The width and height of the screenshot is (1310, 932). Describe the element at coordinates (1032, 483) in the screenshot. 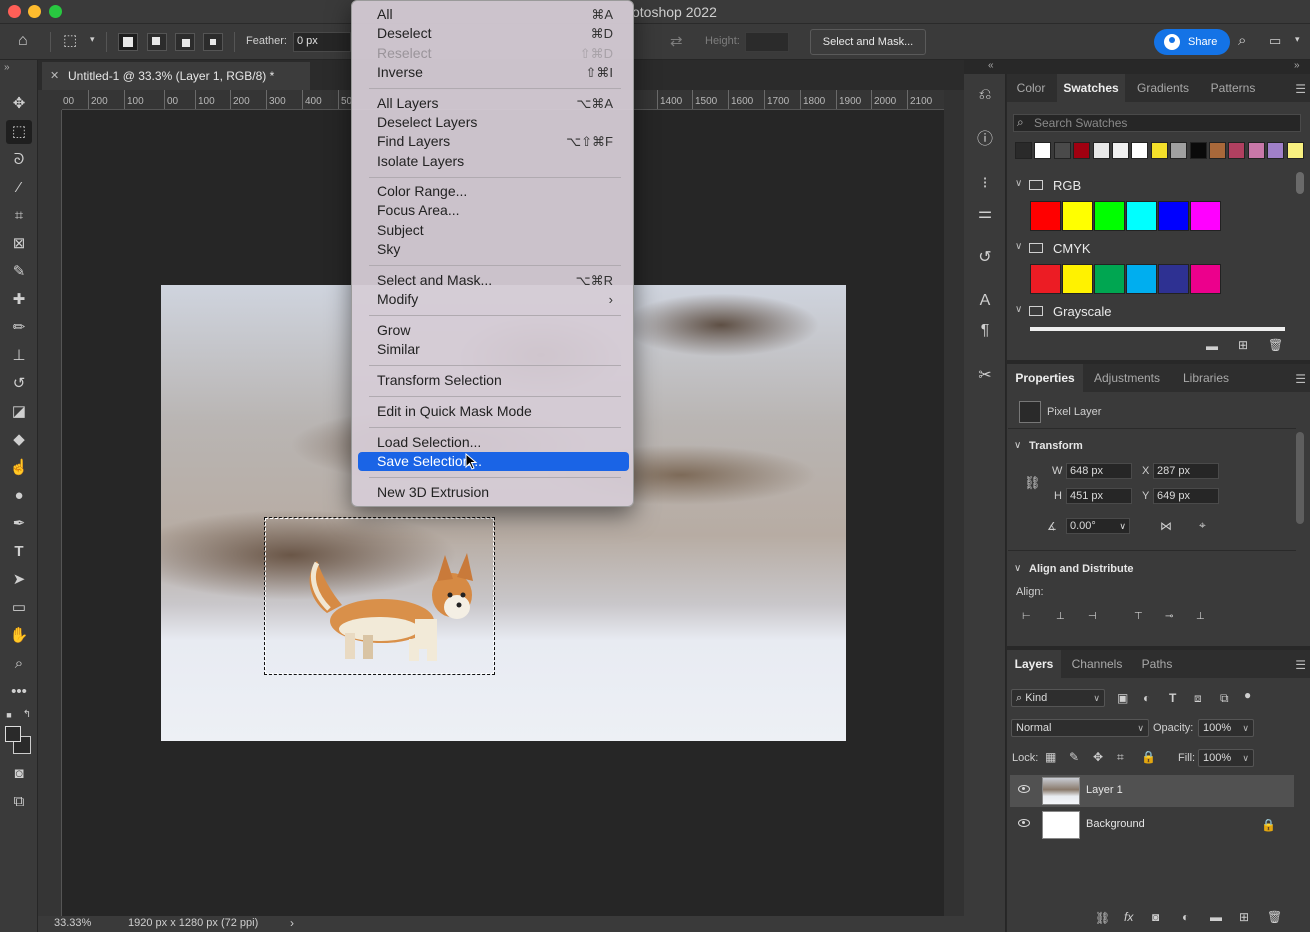

I see `link-icon: ⛓` at that location.